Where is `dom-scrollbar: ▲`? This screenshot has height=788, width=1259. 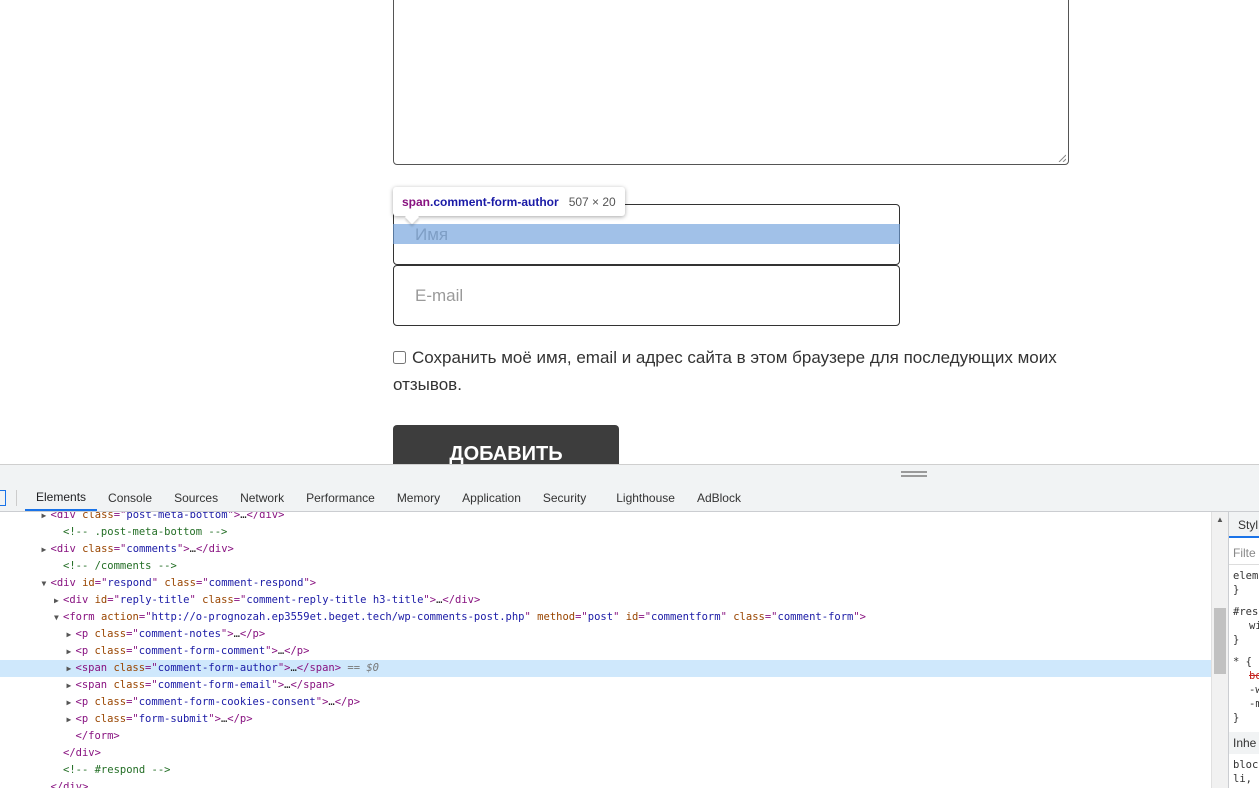 dom-scrollbar: ▲ is located at coordinates (1219, 650).